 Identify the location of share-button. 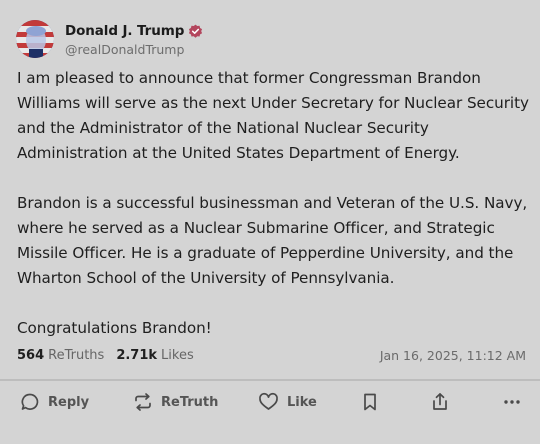
(440, 402).